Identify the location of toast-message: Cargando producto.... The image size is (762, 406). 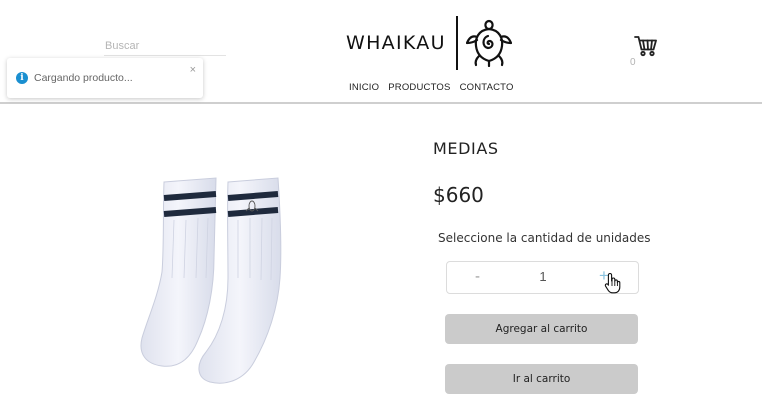
(83, 78).